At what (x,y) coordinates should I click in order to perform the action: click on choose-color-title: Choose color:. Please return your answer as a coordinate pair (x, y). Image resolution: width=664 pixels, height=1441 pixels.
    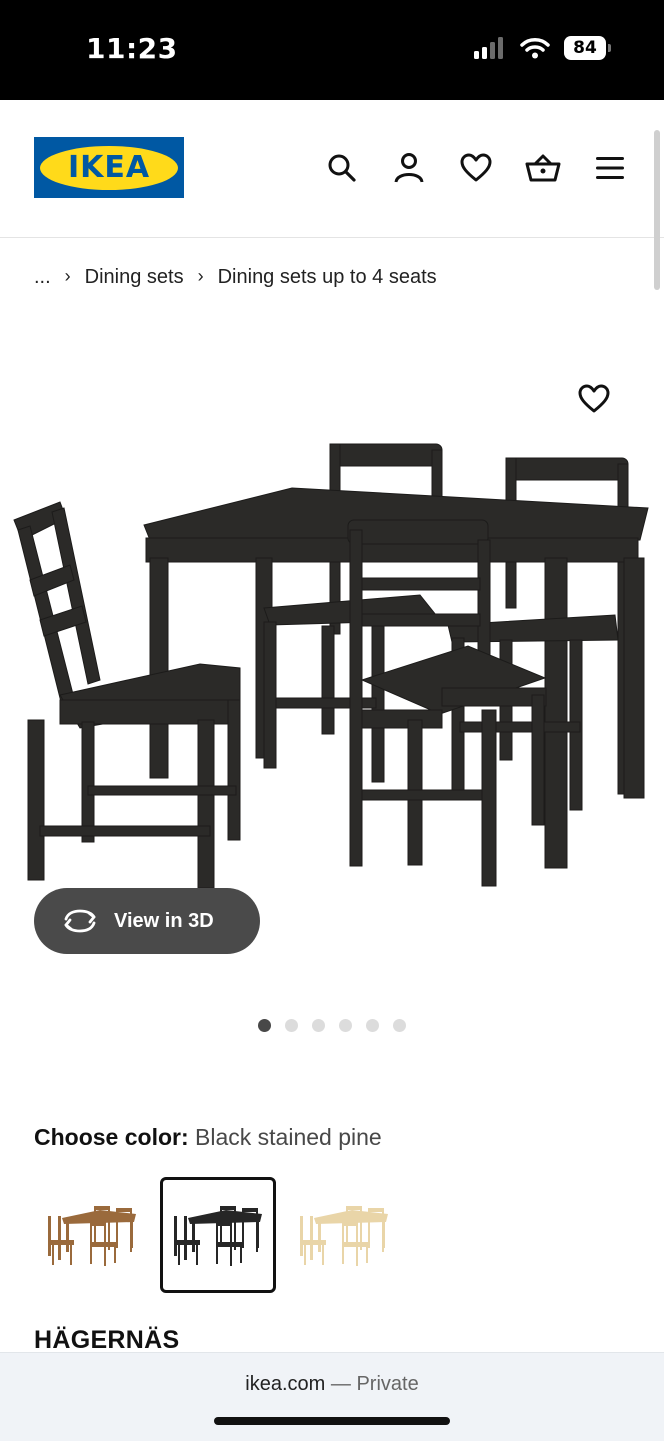
    Looking at the image, I should click on (111, 1137).